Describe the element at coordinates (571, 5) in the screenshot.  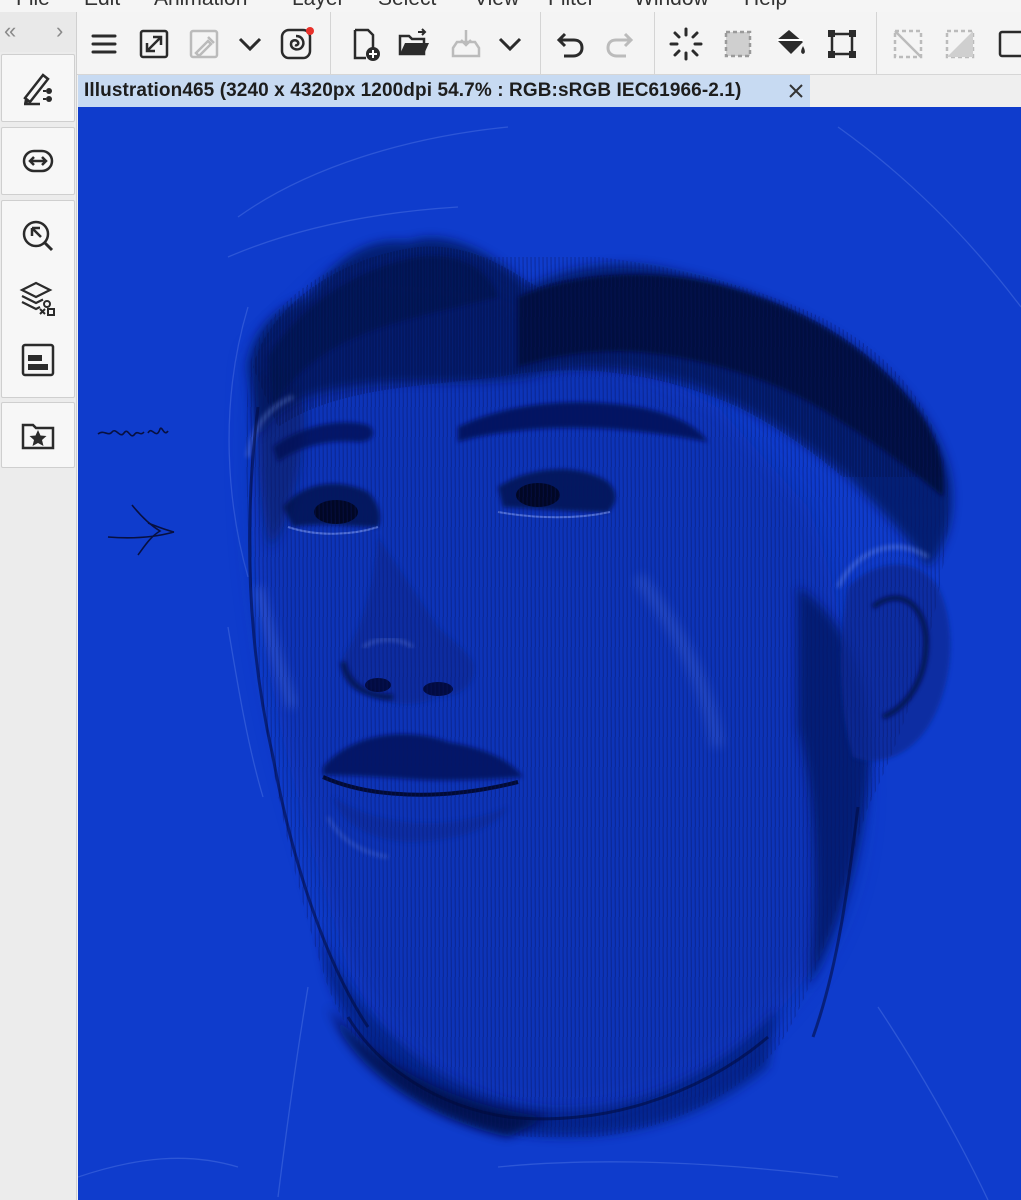
I see `menu-filter: Filter` at that location.